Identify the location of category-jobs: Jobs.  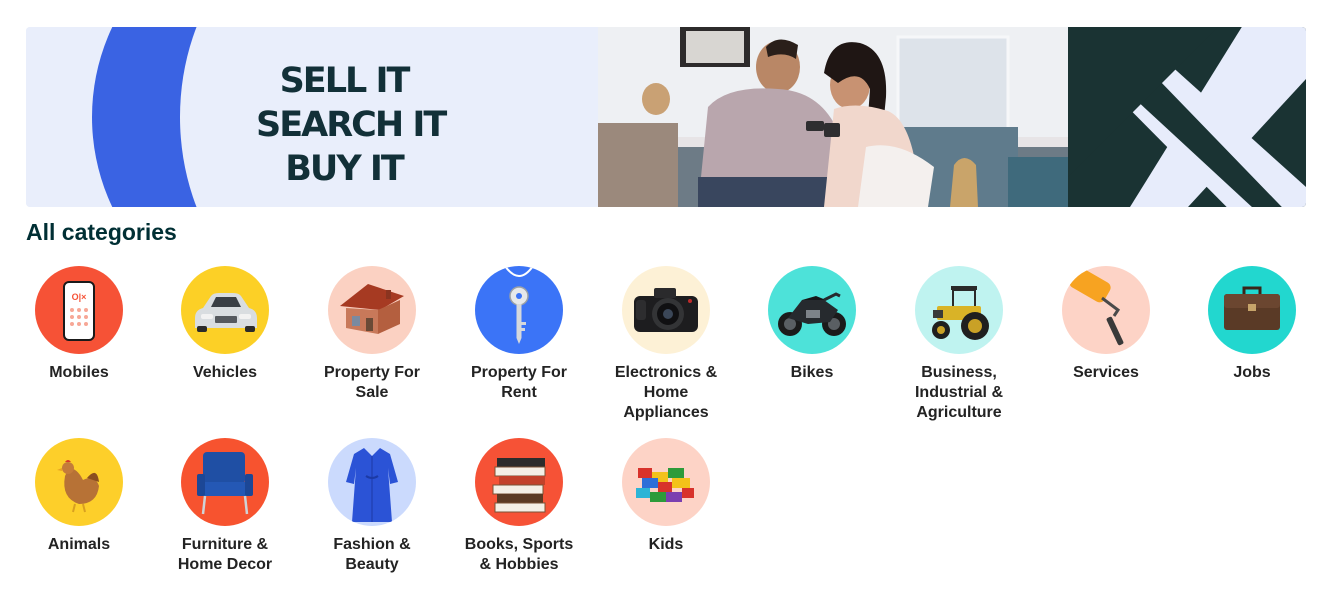
(1252, 324).